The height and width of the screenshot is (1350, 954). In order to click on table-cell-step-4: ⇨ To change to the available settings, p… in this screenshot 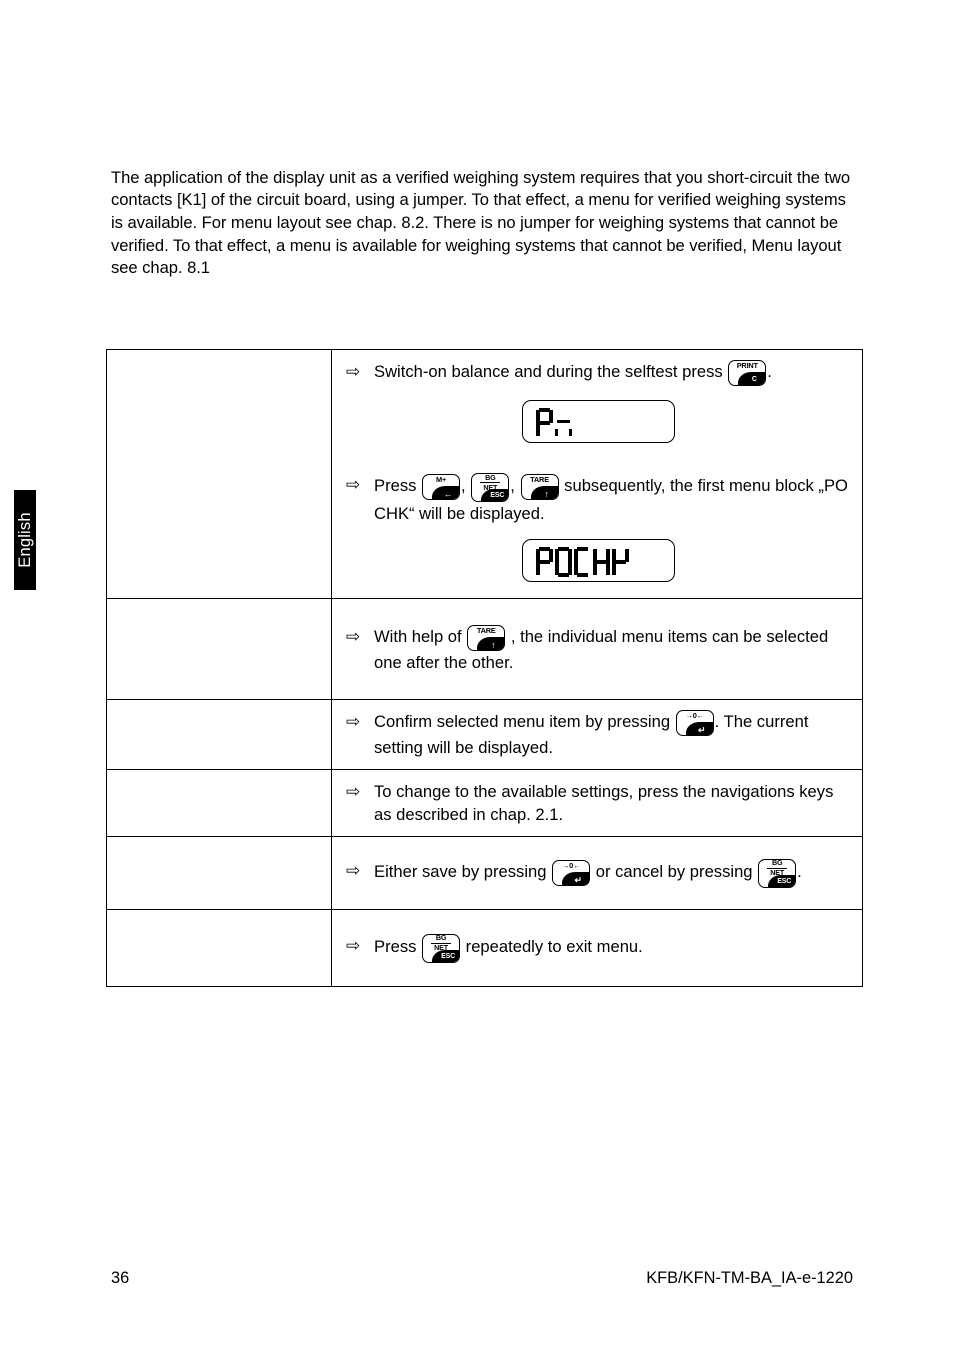, I will do `click(597, 803)`.